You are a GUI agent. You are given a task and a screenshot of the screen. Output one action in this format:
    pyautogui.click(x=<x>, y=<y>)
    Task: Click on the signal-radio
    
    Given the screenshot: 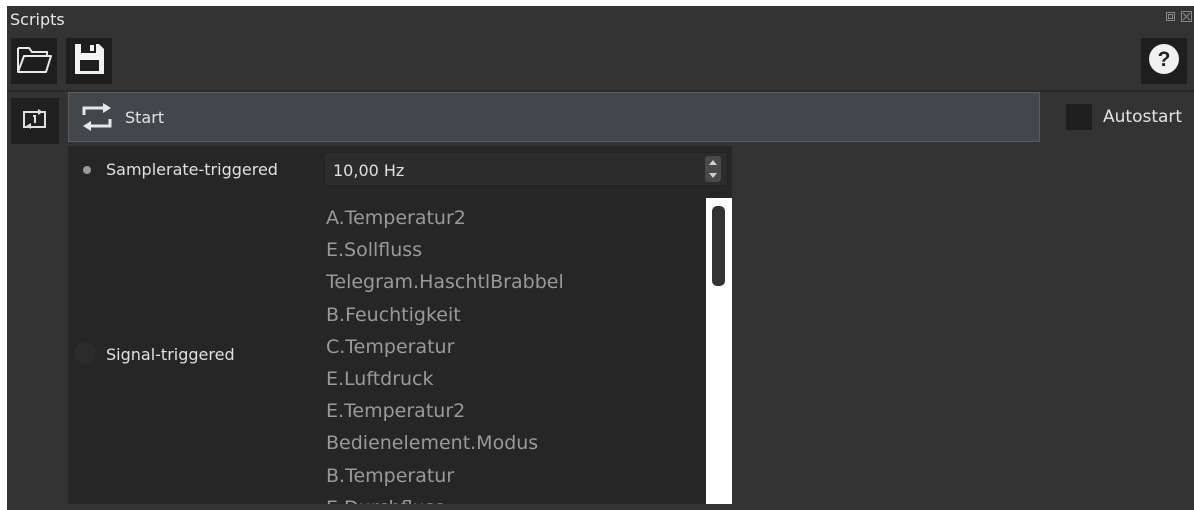 What is the action you would take?
    pyautogui.click(x=85, y=353)
    